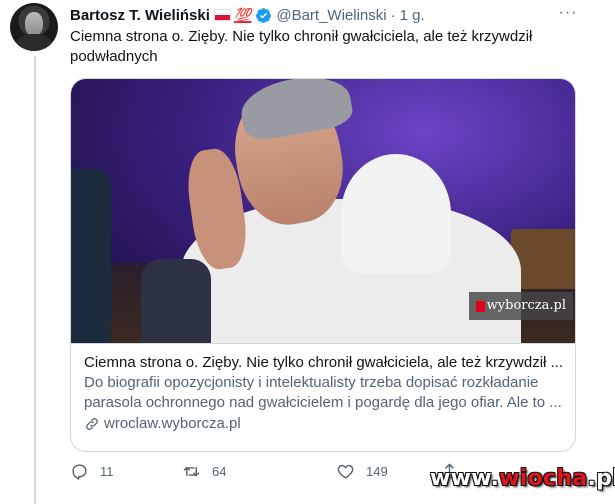 This screenshot has height=504, width=615. I want to click on poland-flag-icon, so click(222, 15).